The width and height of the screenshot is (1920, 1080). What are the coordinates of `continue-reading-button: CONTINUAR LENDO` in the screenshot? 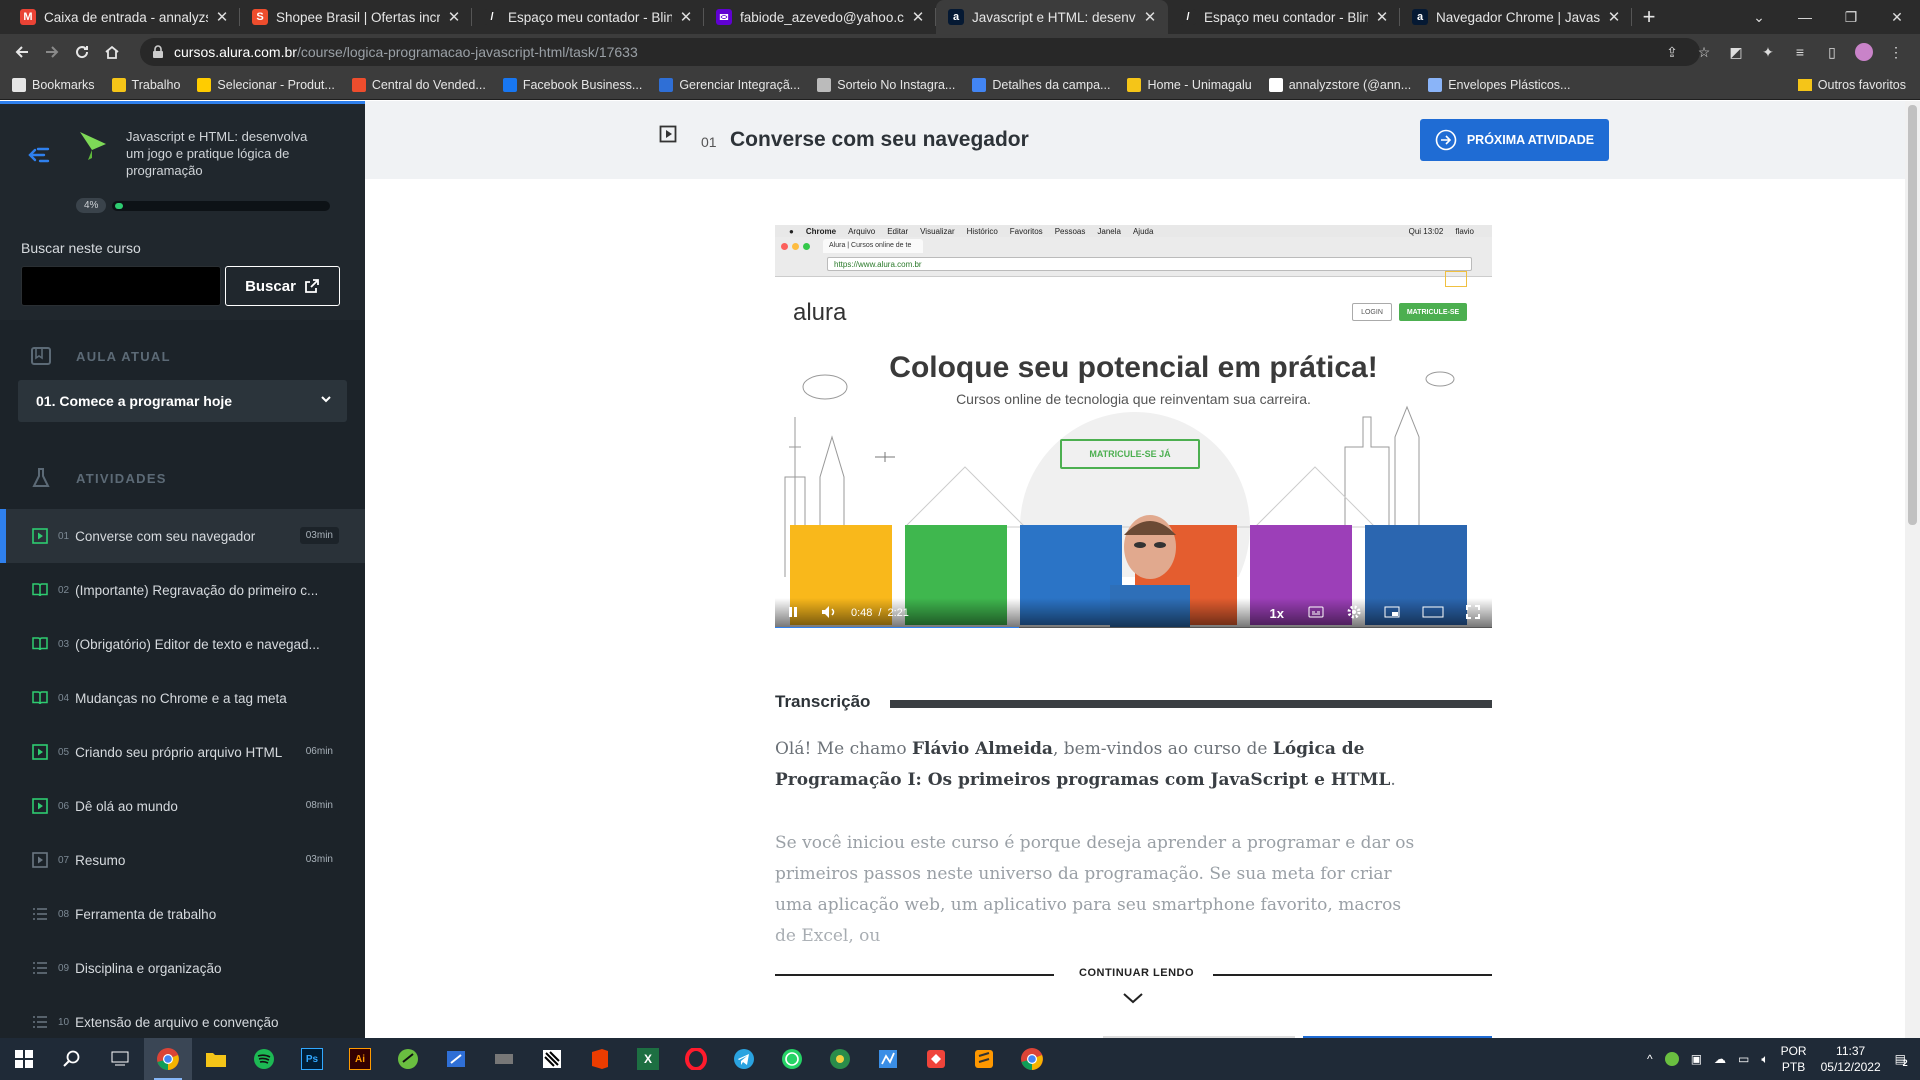 It's located at (1136, 973).